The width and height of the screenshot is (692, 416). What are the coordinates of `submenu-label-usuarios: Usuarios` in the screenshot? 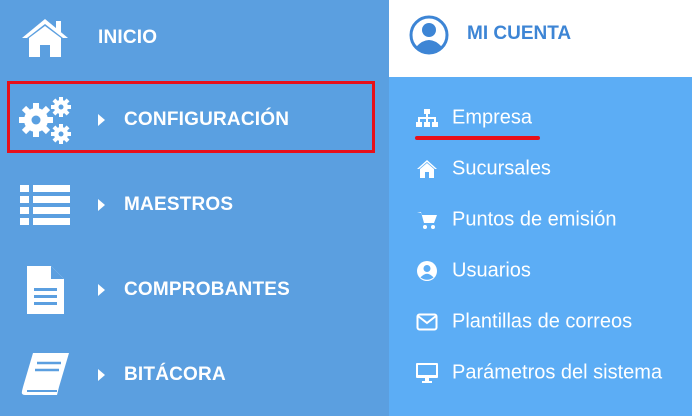 It's located at (491, 270).